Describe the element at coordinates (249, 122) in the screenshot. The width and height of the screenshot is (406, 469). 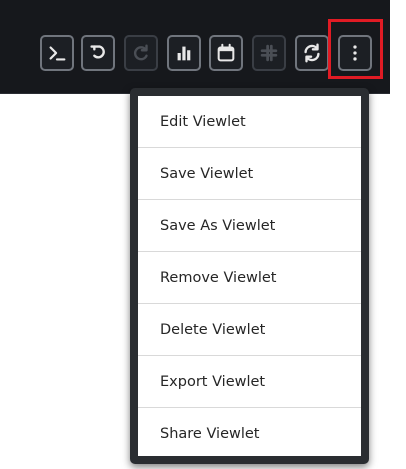
I see `menu-item-edit-viewlet: Edit Viewlet` at that location.